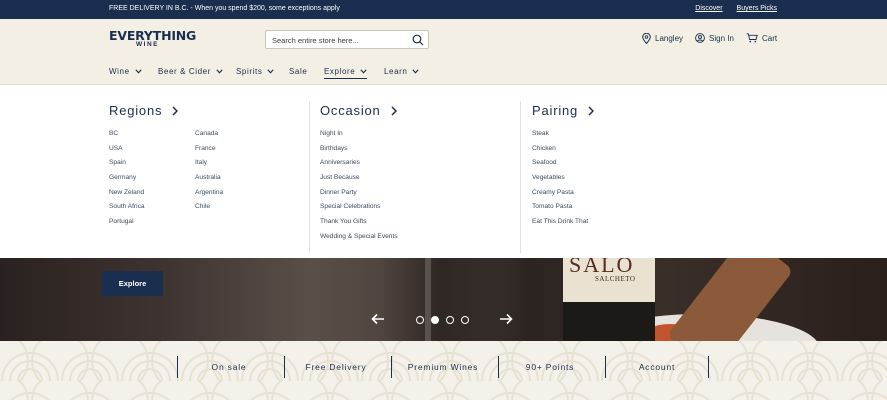 The width and height of the screenshot is (887, 400). I want to click on feature-90-points: 90+ Points, so click(550, 367).